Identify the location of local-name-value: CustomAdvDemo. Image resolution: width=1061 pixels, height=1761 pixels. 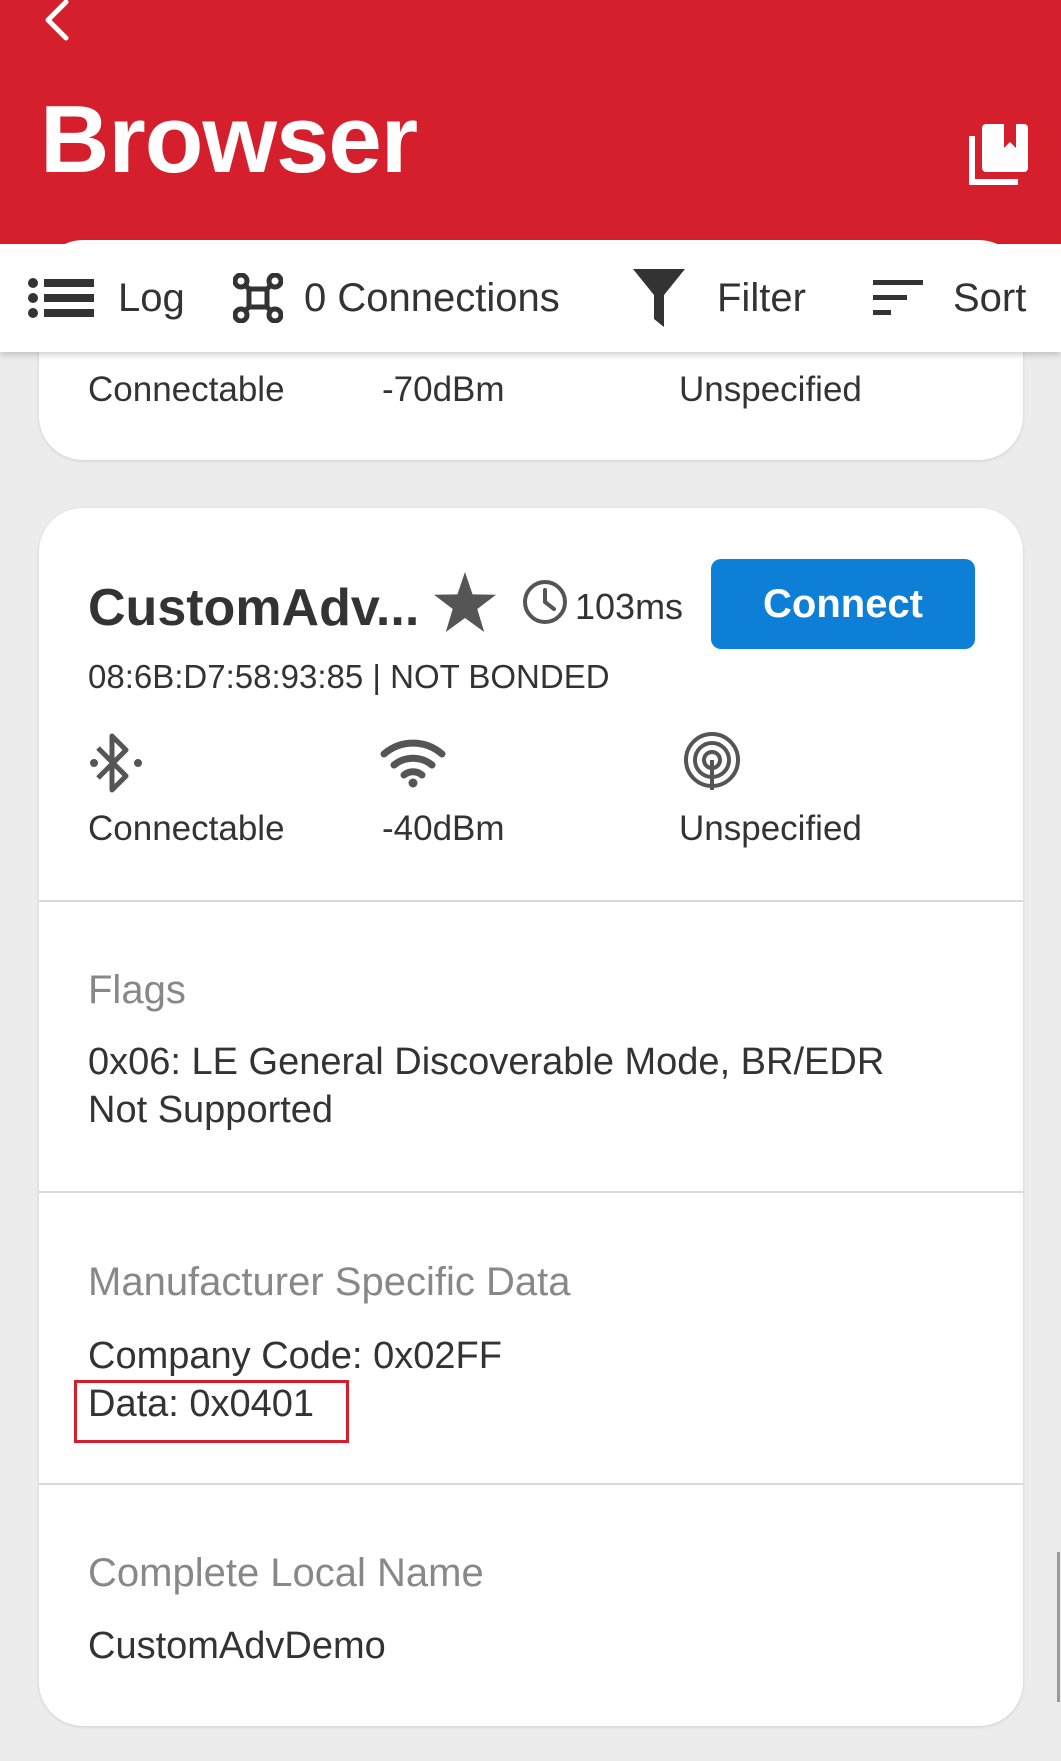
(237, 1646).